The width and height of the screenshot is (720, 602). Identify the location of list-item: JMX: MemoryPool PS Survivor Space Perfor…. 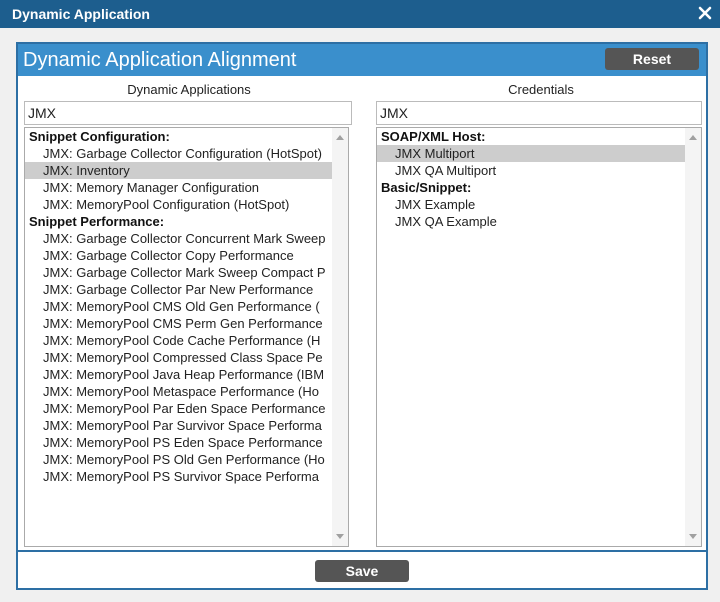
(178, 476).